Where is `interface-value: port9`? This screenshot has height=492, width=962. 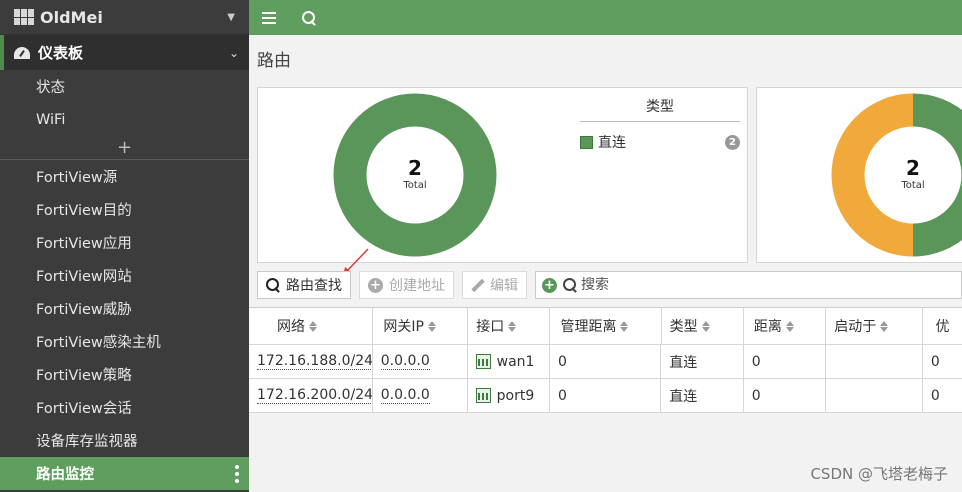 interface-value: port9 is located at coordinates (515, 395).